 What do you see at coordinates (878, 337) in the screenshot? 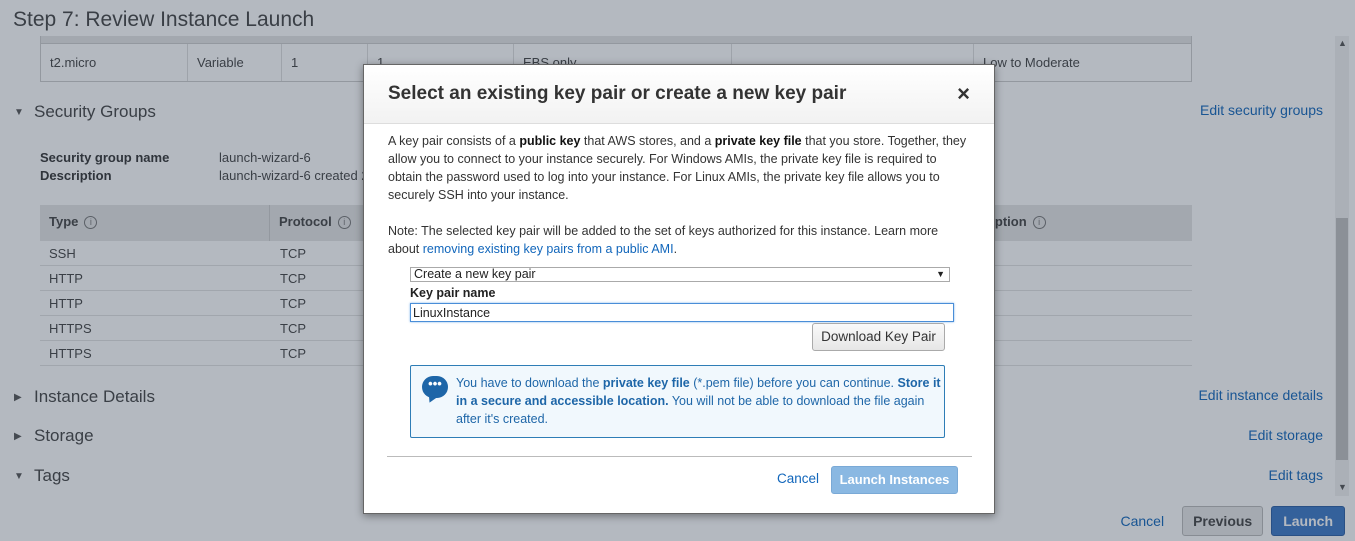
I see `download-key-pair-button: Download Key Pair` at bounding box center [878, 337].